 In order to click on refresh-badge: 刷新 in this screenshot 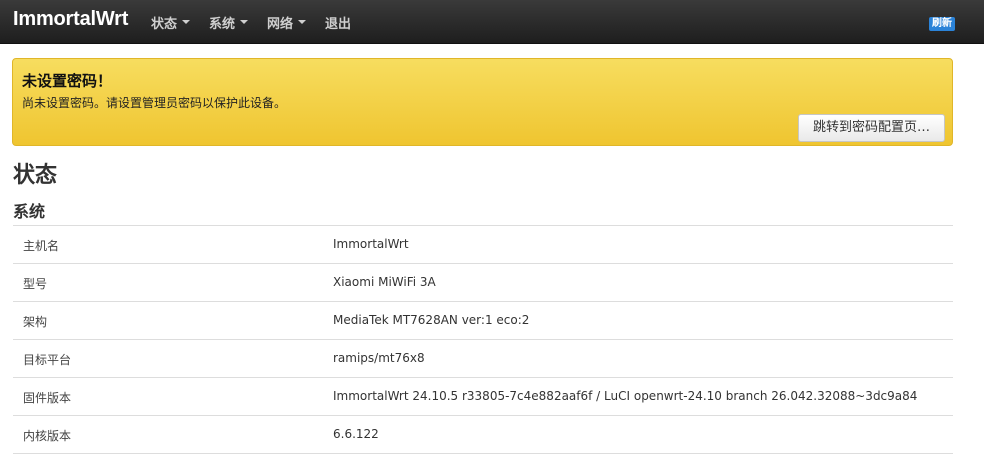, I will do `click(942, 24)`.